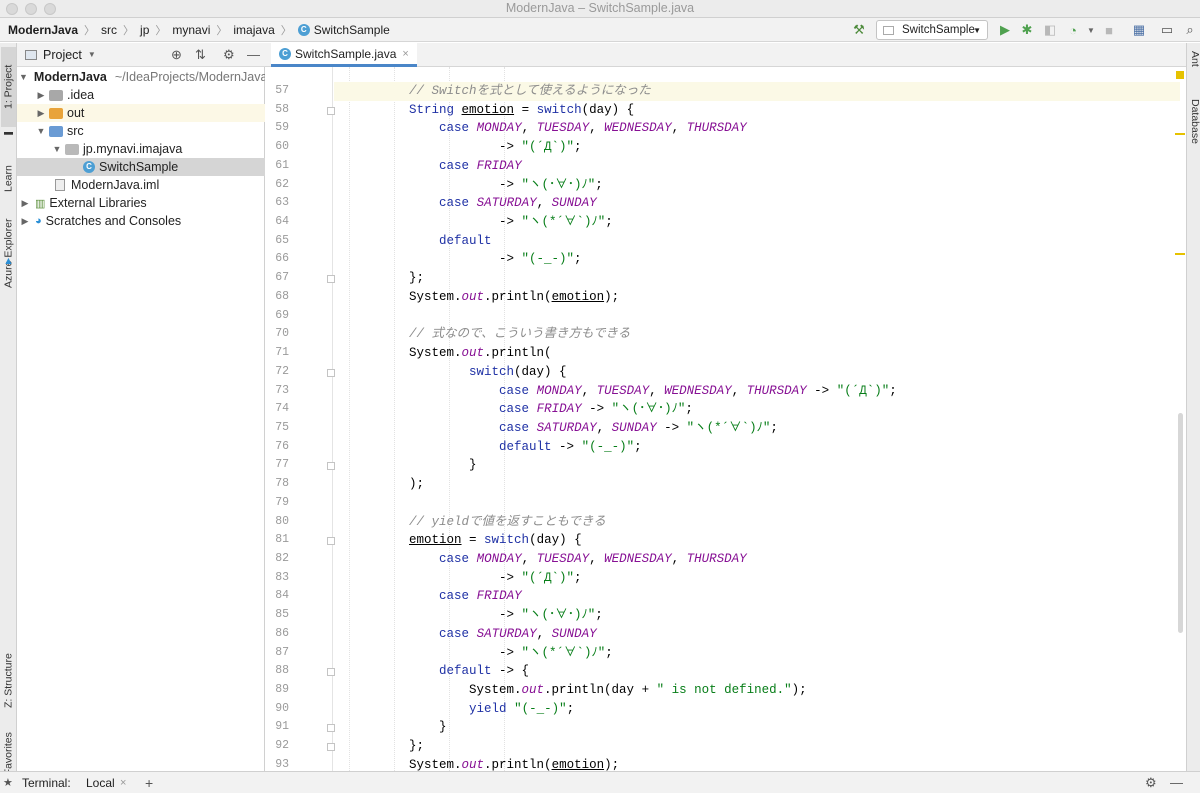 Image resolution: width=1200 pixels, height=801 pixels. I want to click on code-line: case FRIDAY -> "ヽ(･∀･)ﾉ";, so click(757, 409).